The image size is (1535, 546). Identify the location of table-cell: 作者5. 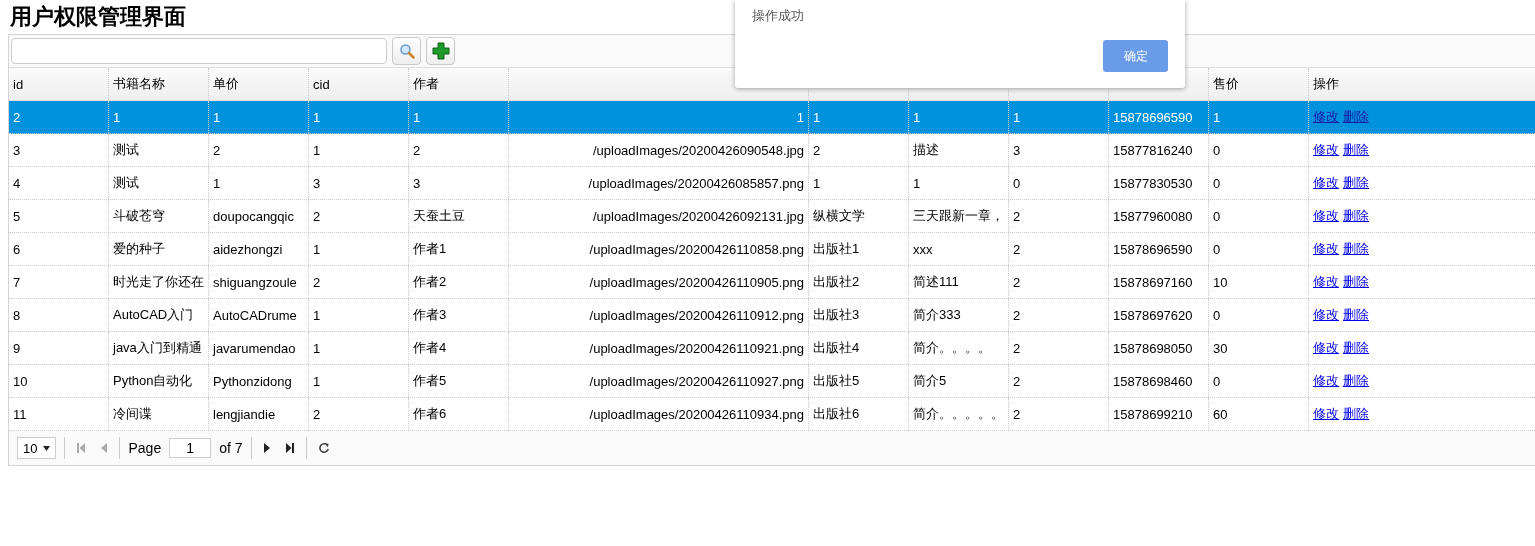
(430, 381).